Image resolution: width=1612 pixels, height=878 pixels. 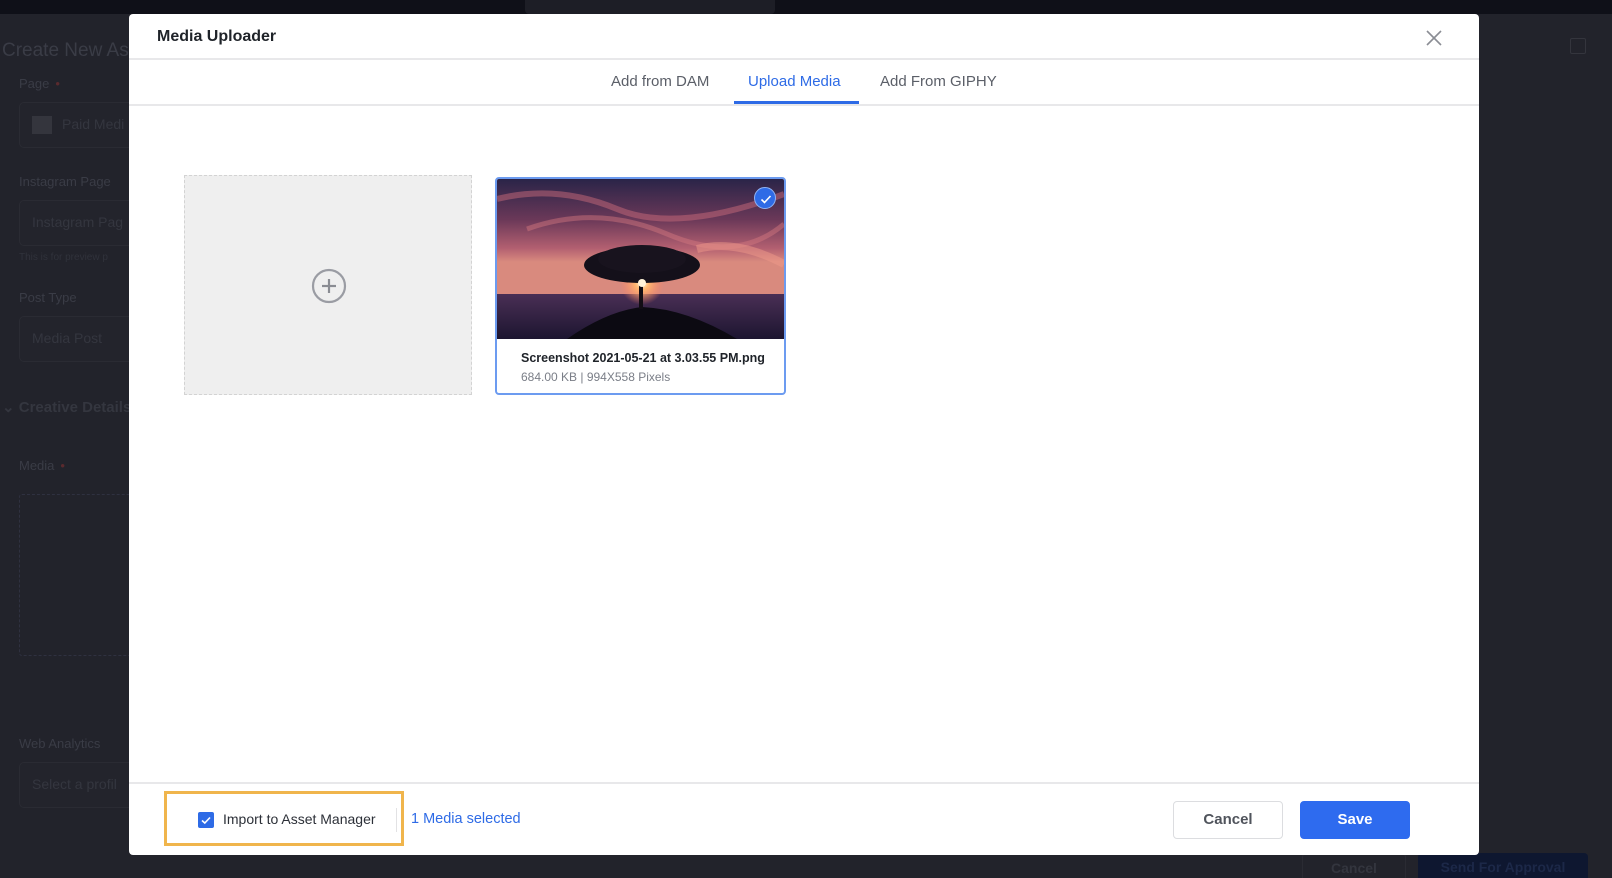 I want to click on modal-header: Media Uploader, so click(x=804, y=37).